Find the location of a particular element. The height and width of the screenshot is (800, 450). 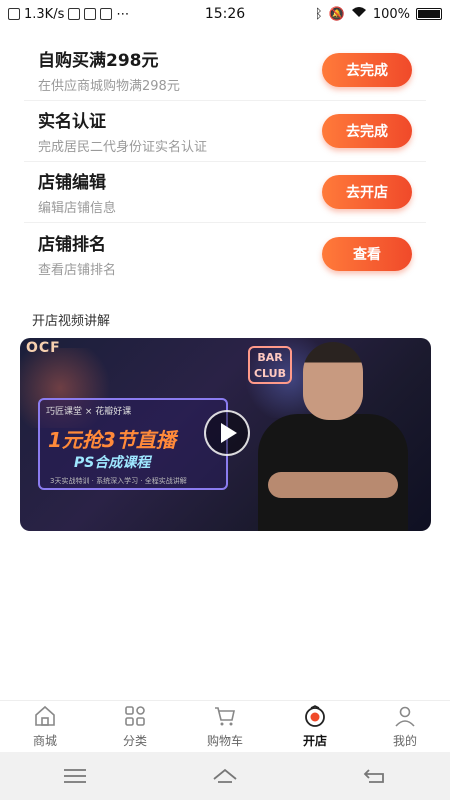

mute-icon: 🔕 is located at coordinates (336, 14).